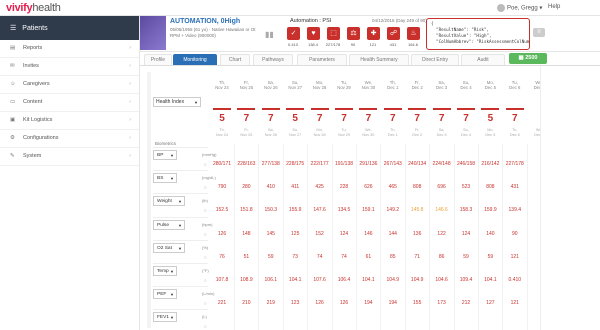  I want to click on reading-cell: 210, so click(246, 303).